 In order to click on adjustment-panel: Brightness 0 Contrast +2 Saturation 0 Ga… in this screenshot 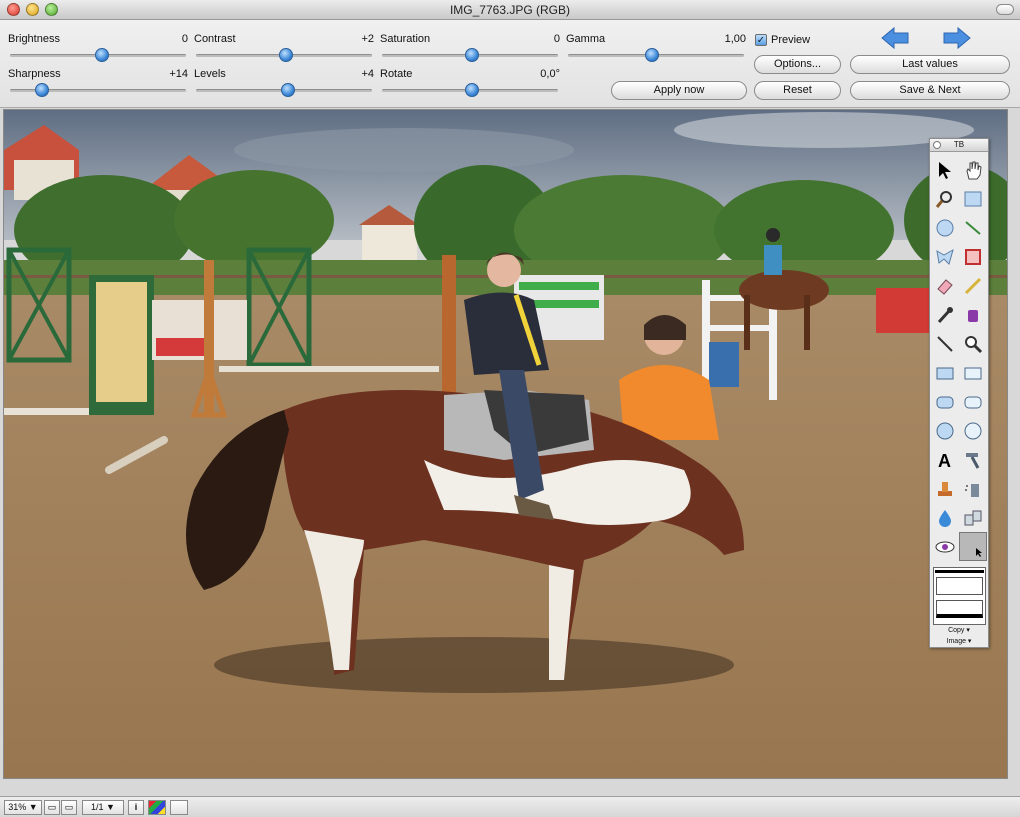, I will do `click(510, 64)`.